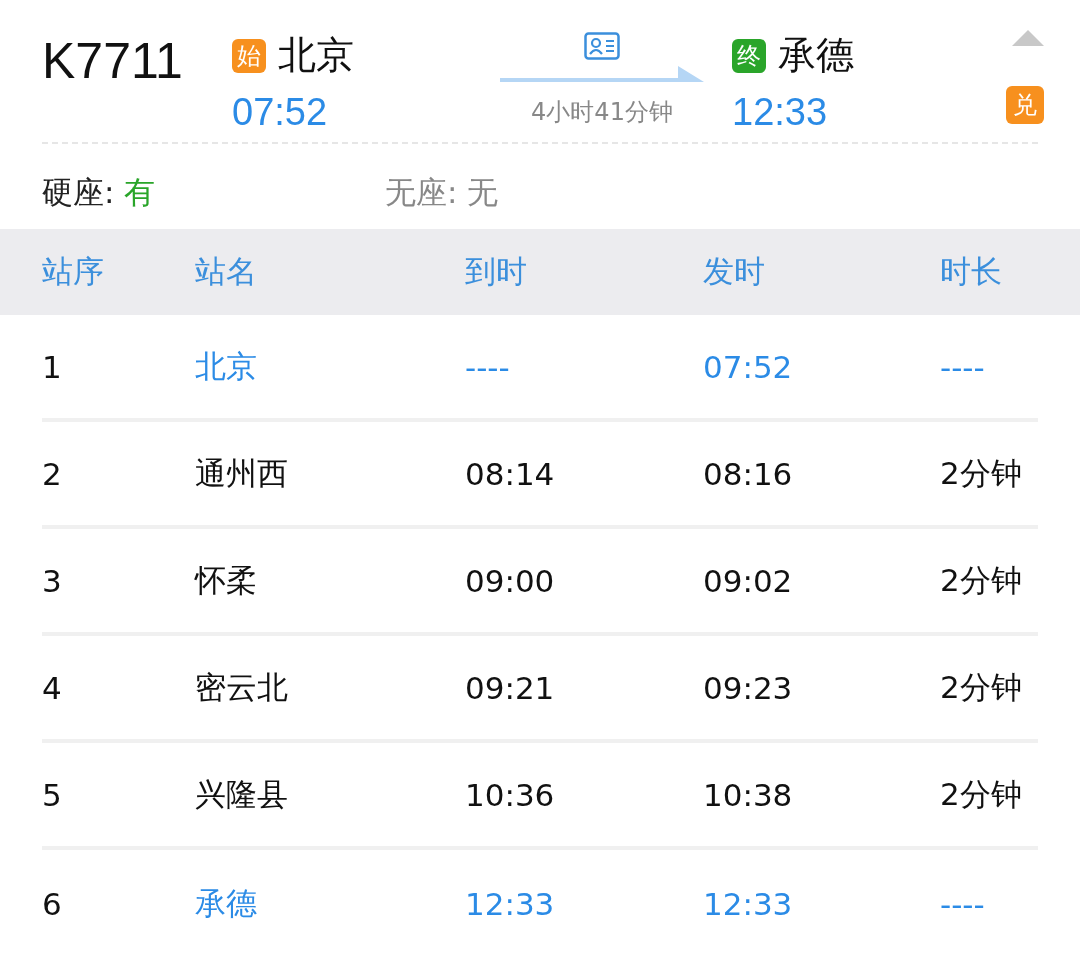  I want to click on table-cell-text: 北京, so click(226, 366).